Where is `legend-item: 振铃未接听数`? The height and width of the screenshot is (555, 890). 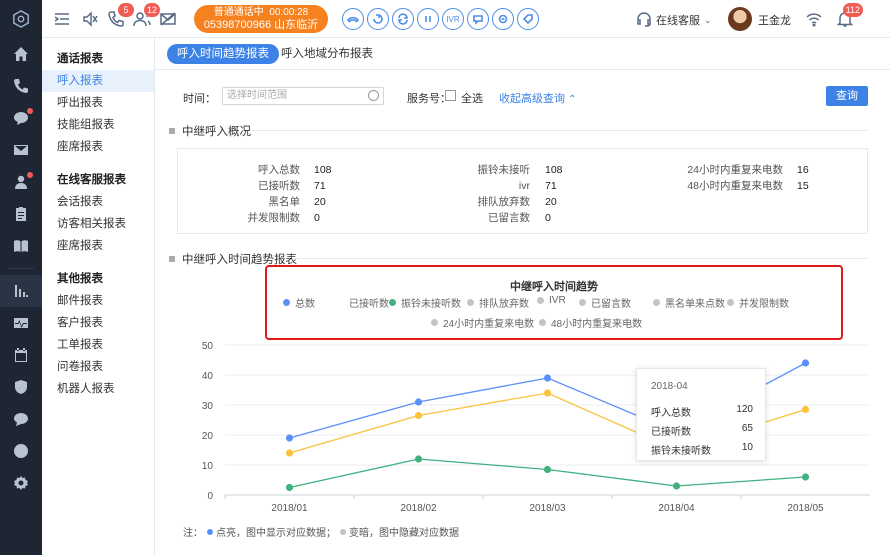 legend-item: 振铃未接听数 is located at coordinates (425, 302).